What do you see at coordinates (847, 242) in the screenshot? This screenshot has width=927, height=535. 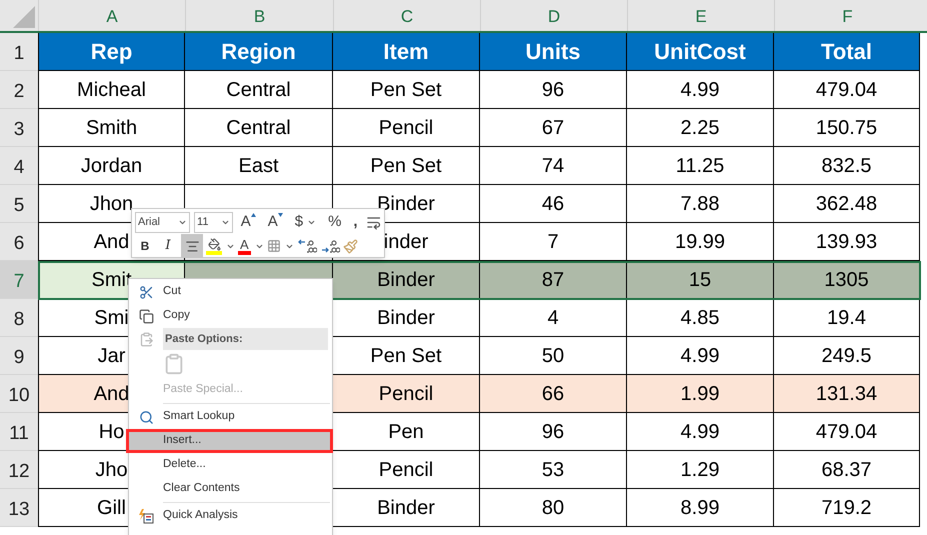 I see `table-cell: 139.93` at bounding box center [847, 242].